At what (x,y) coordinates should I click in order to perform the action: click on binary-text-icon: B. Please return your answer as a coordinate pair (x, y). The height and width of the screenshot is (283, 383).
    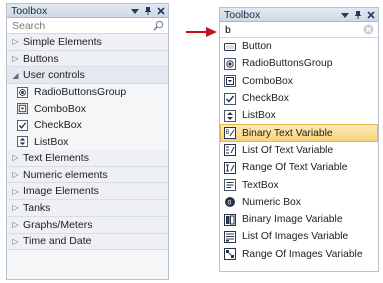
    Looking at the image, I should click on (230, 133).